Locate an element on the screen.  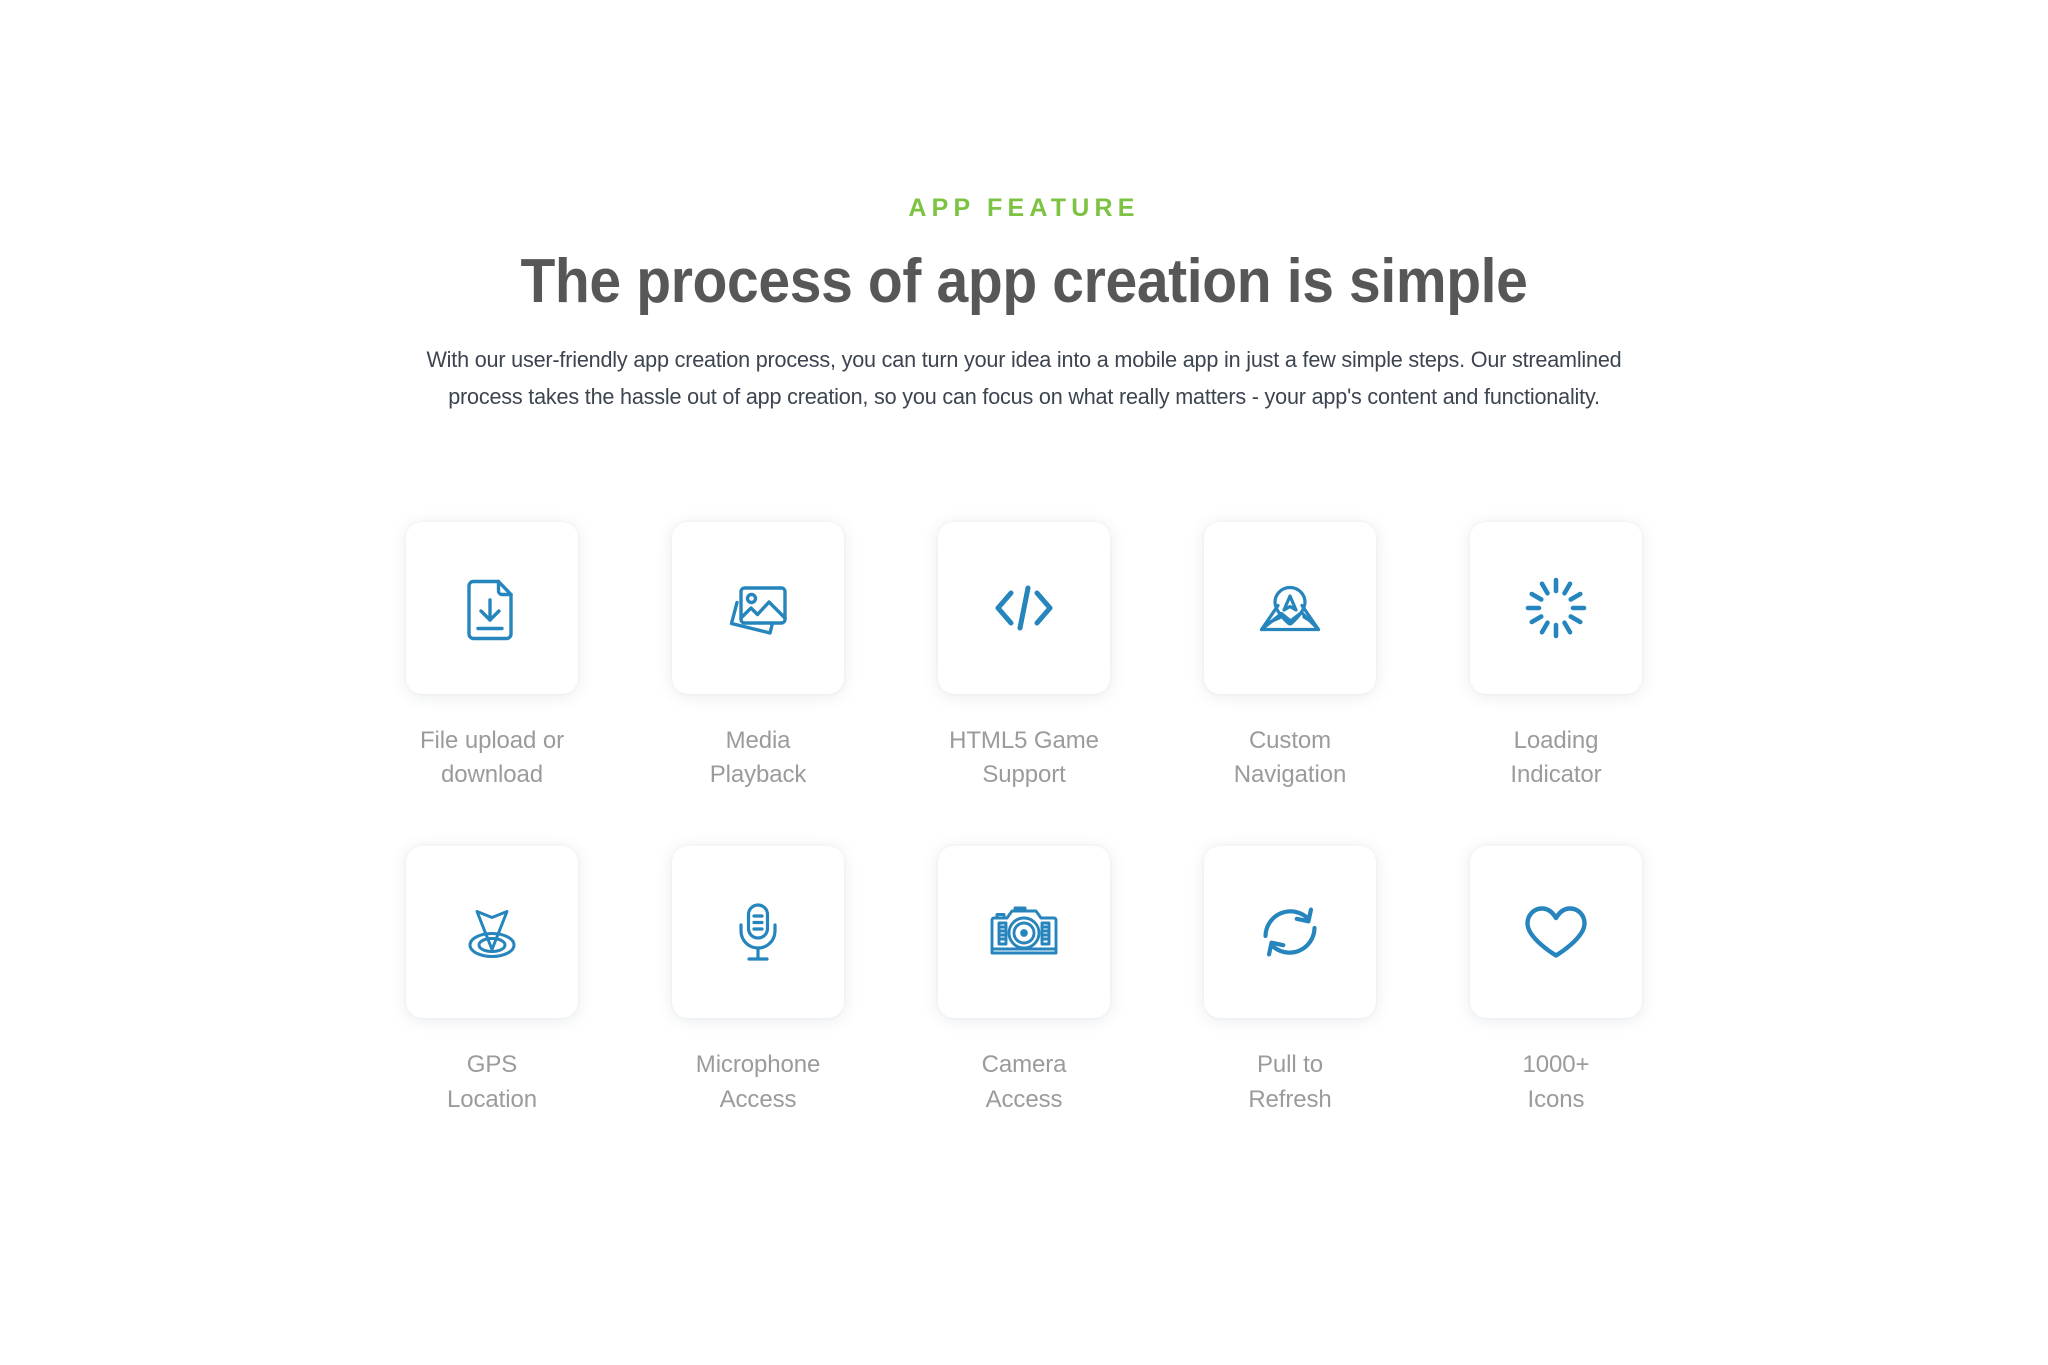
code-brackets-icon is located at coordinates (1024, 608).